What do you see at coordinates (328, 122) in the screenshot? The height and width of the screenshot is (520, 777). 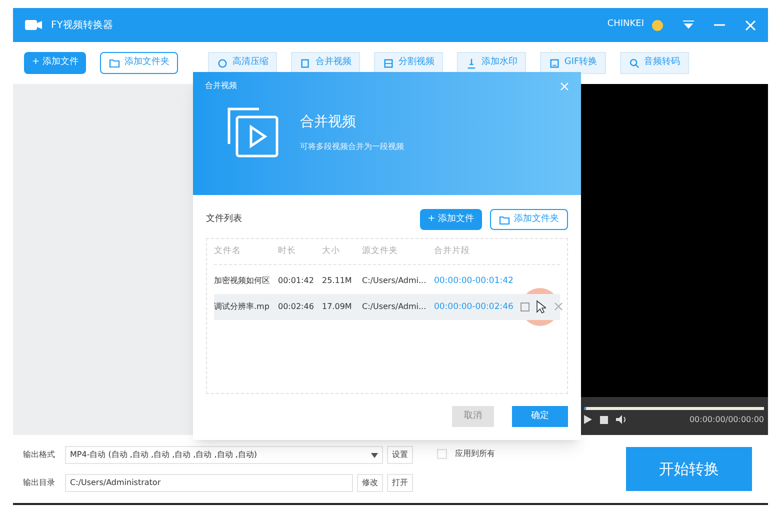 I see `dialog-heading: 合并视频` at bounding box center [328, 122].